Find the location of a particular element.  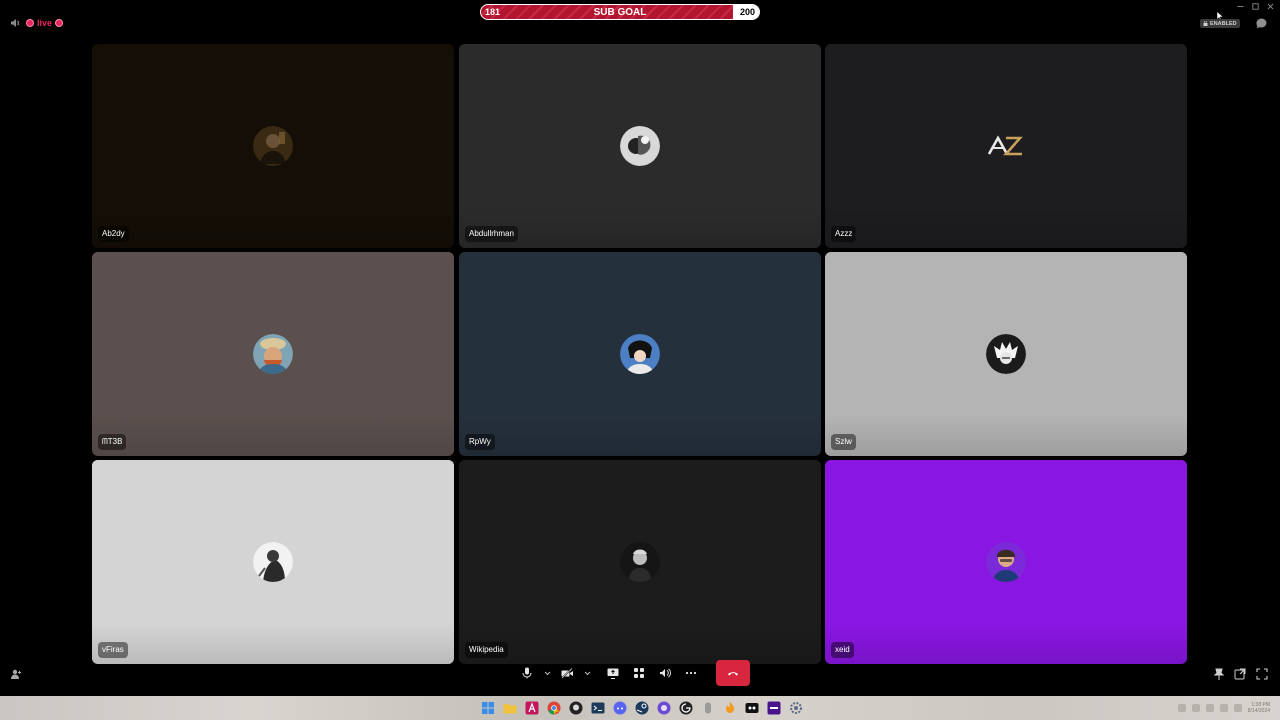

more-options-button is located at coordinates (691, 673).